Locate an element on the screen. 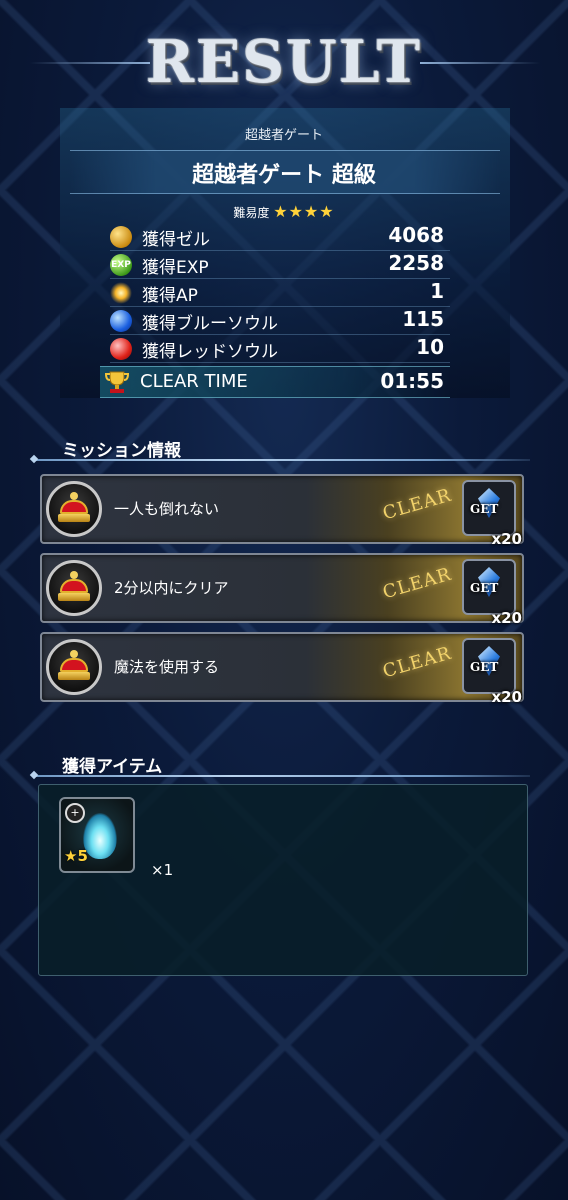  reward-value: 115 is located at coordinates (423, 319).